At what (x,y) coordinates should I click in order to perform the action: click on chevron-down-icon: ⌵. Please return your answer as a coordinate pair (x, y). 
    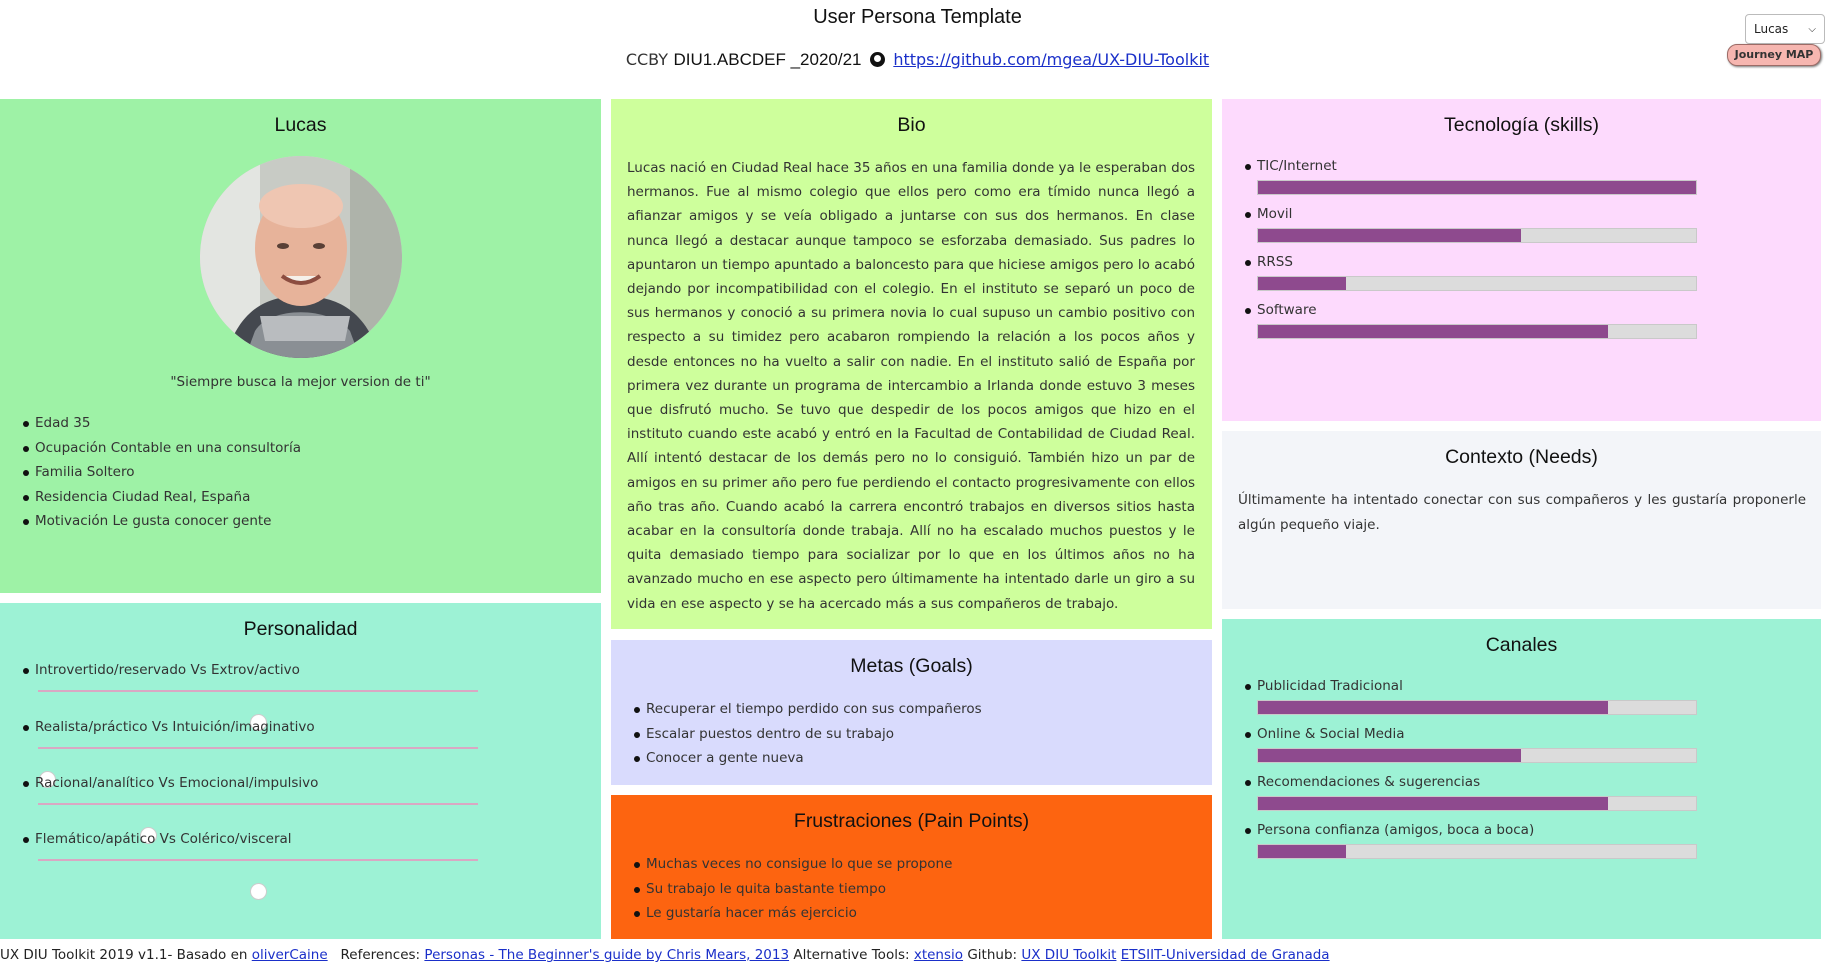
    Looking at the image, I should click on (1812, 29).